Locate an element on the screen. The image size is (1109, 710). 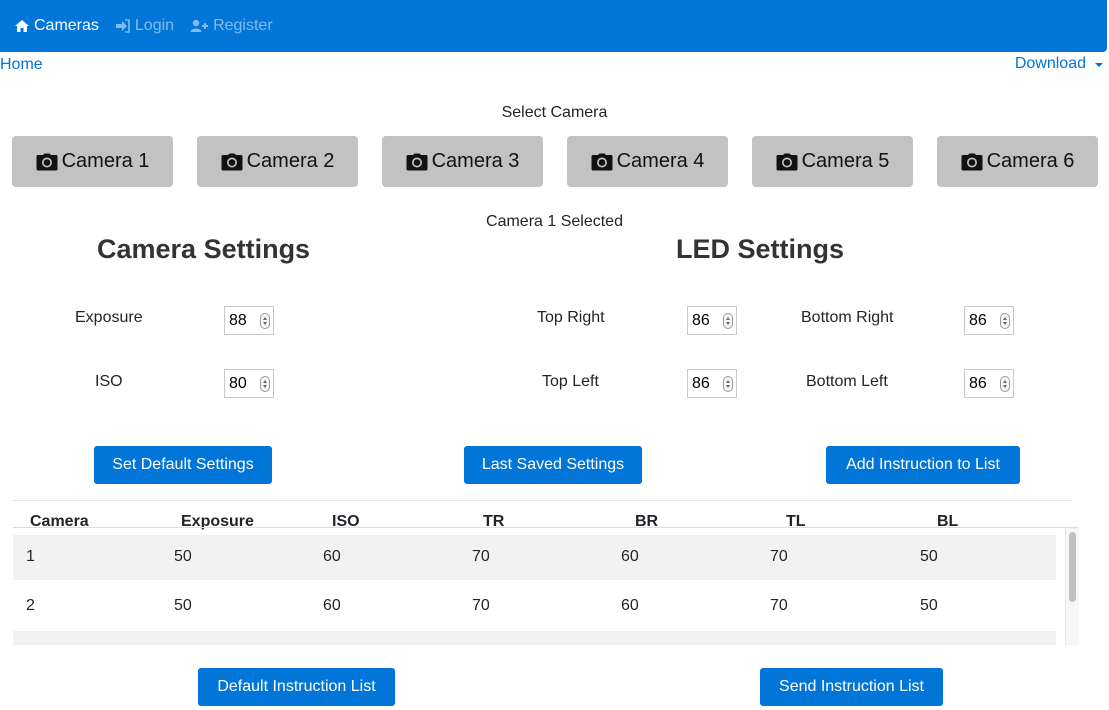
top-left-input: 86 is located at coordinates (712, 383).